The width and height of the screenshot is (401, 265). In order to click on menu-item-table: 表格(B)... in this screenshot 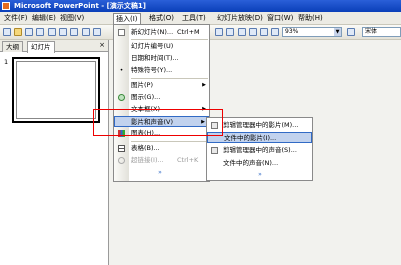, I will do `click(161, 148)`.